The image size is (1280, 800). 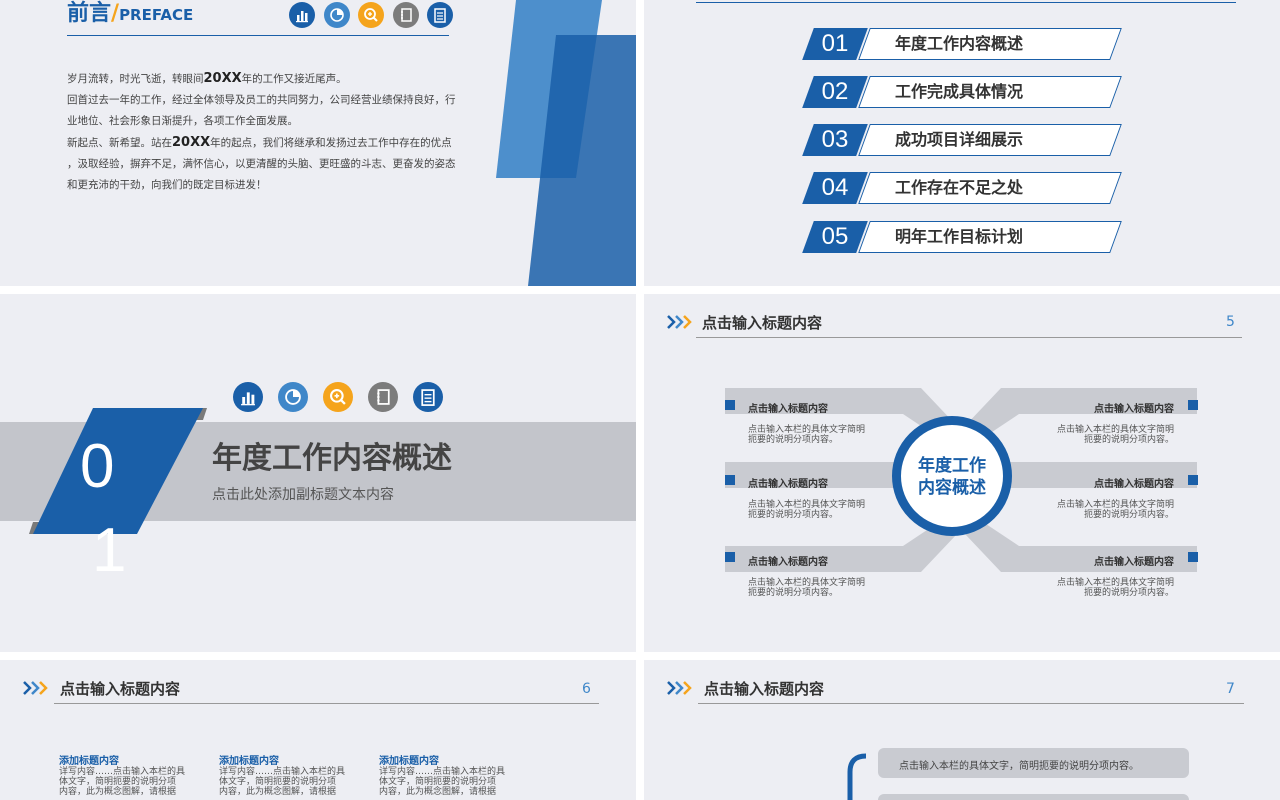 What do you see at coordinates (258, 35) in the screenshot?
I see `preface-divider` at bounding box center [258, 35].